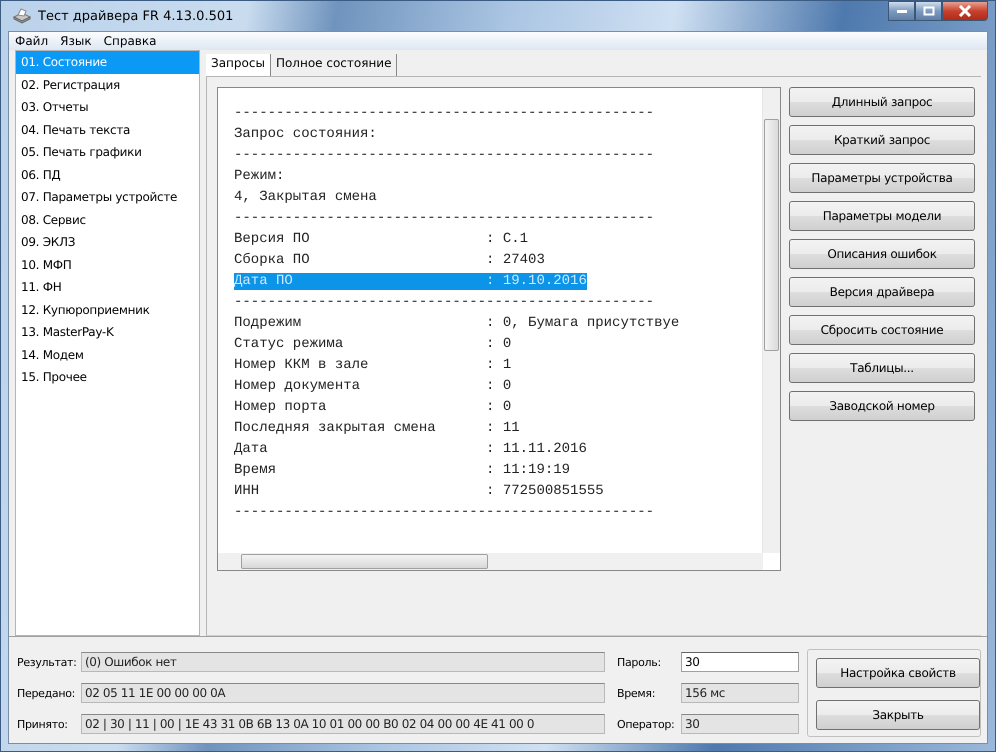 The width and height of the screenshot is (996, 752). What do you see at coordinates (31, 41) in the screenshot?
I see `menu-item: Файл` at bounding box center [31, 41].